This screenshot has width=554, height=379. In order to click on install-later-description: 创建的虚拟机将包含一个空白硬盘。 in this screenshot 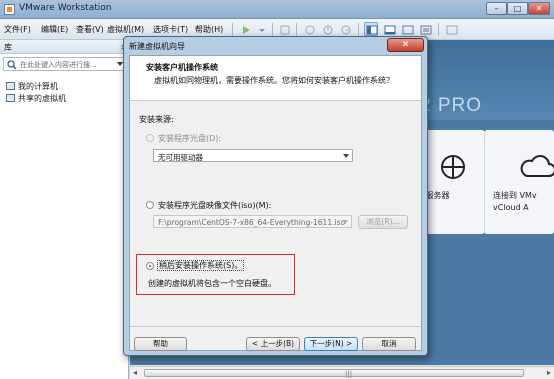, I will do `click(212, 283)`.